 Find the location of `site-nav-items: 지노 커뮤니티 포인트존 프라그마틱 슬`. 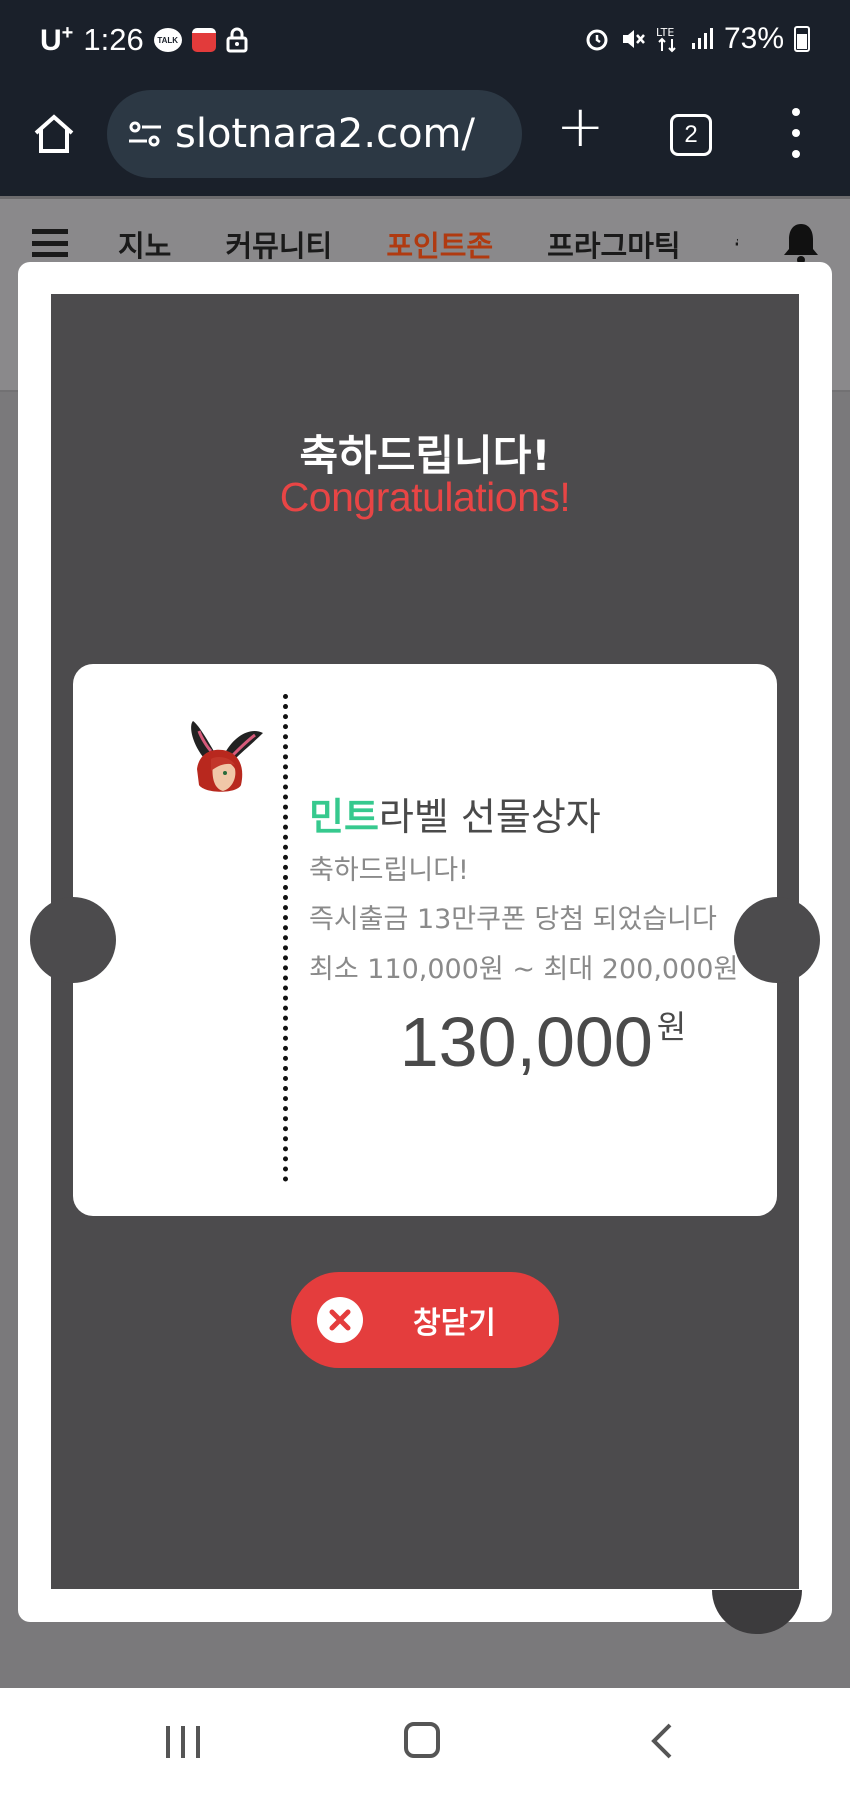

site-nav-items: 지노 커뮤니티 포인트존 프라그마틱 슬 is located at coordinates (428, 244).